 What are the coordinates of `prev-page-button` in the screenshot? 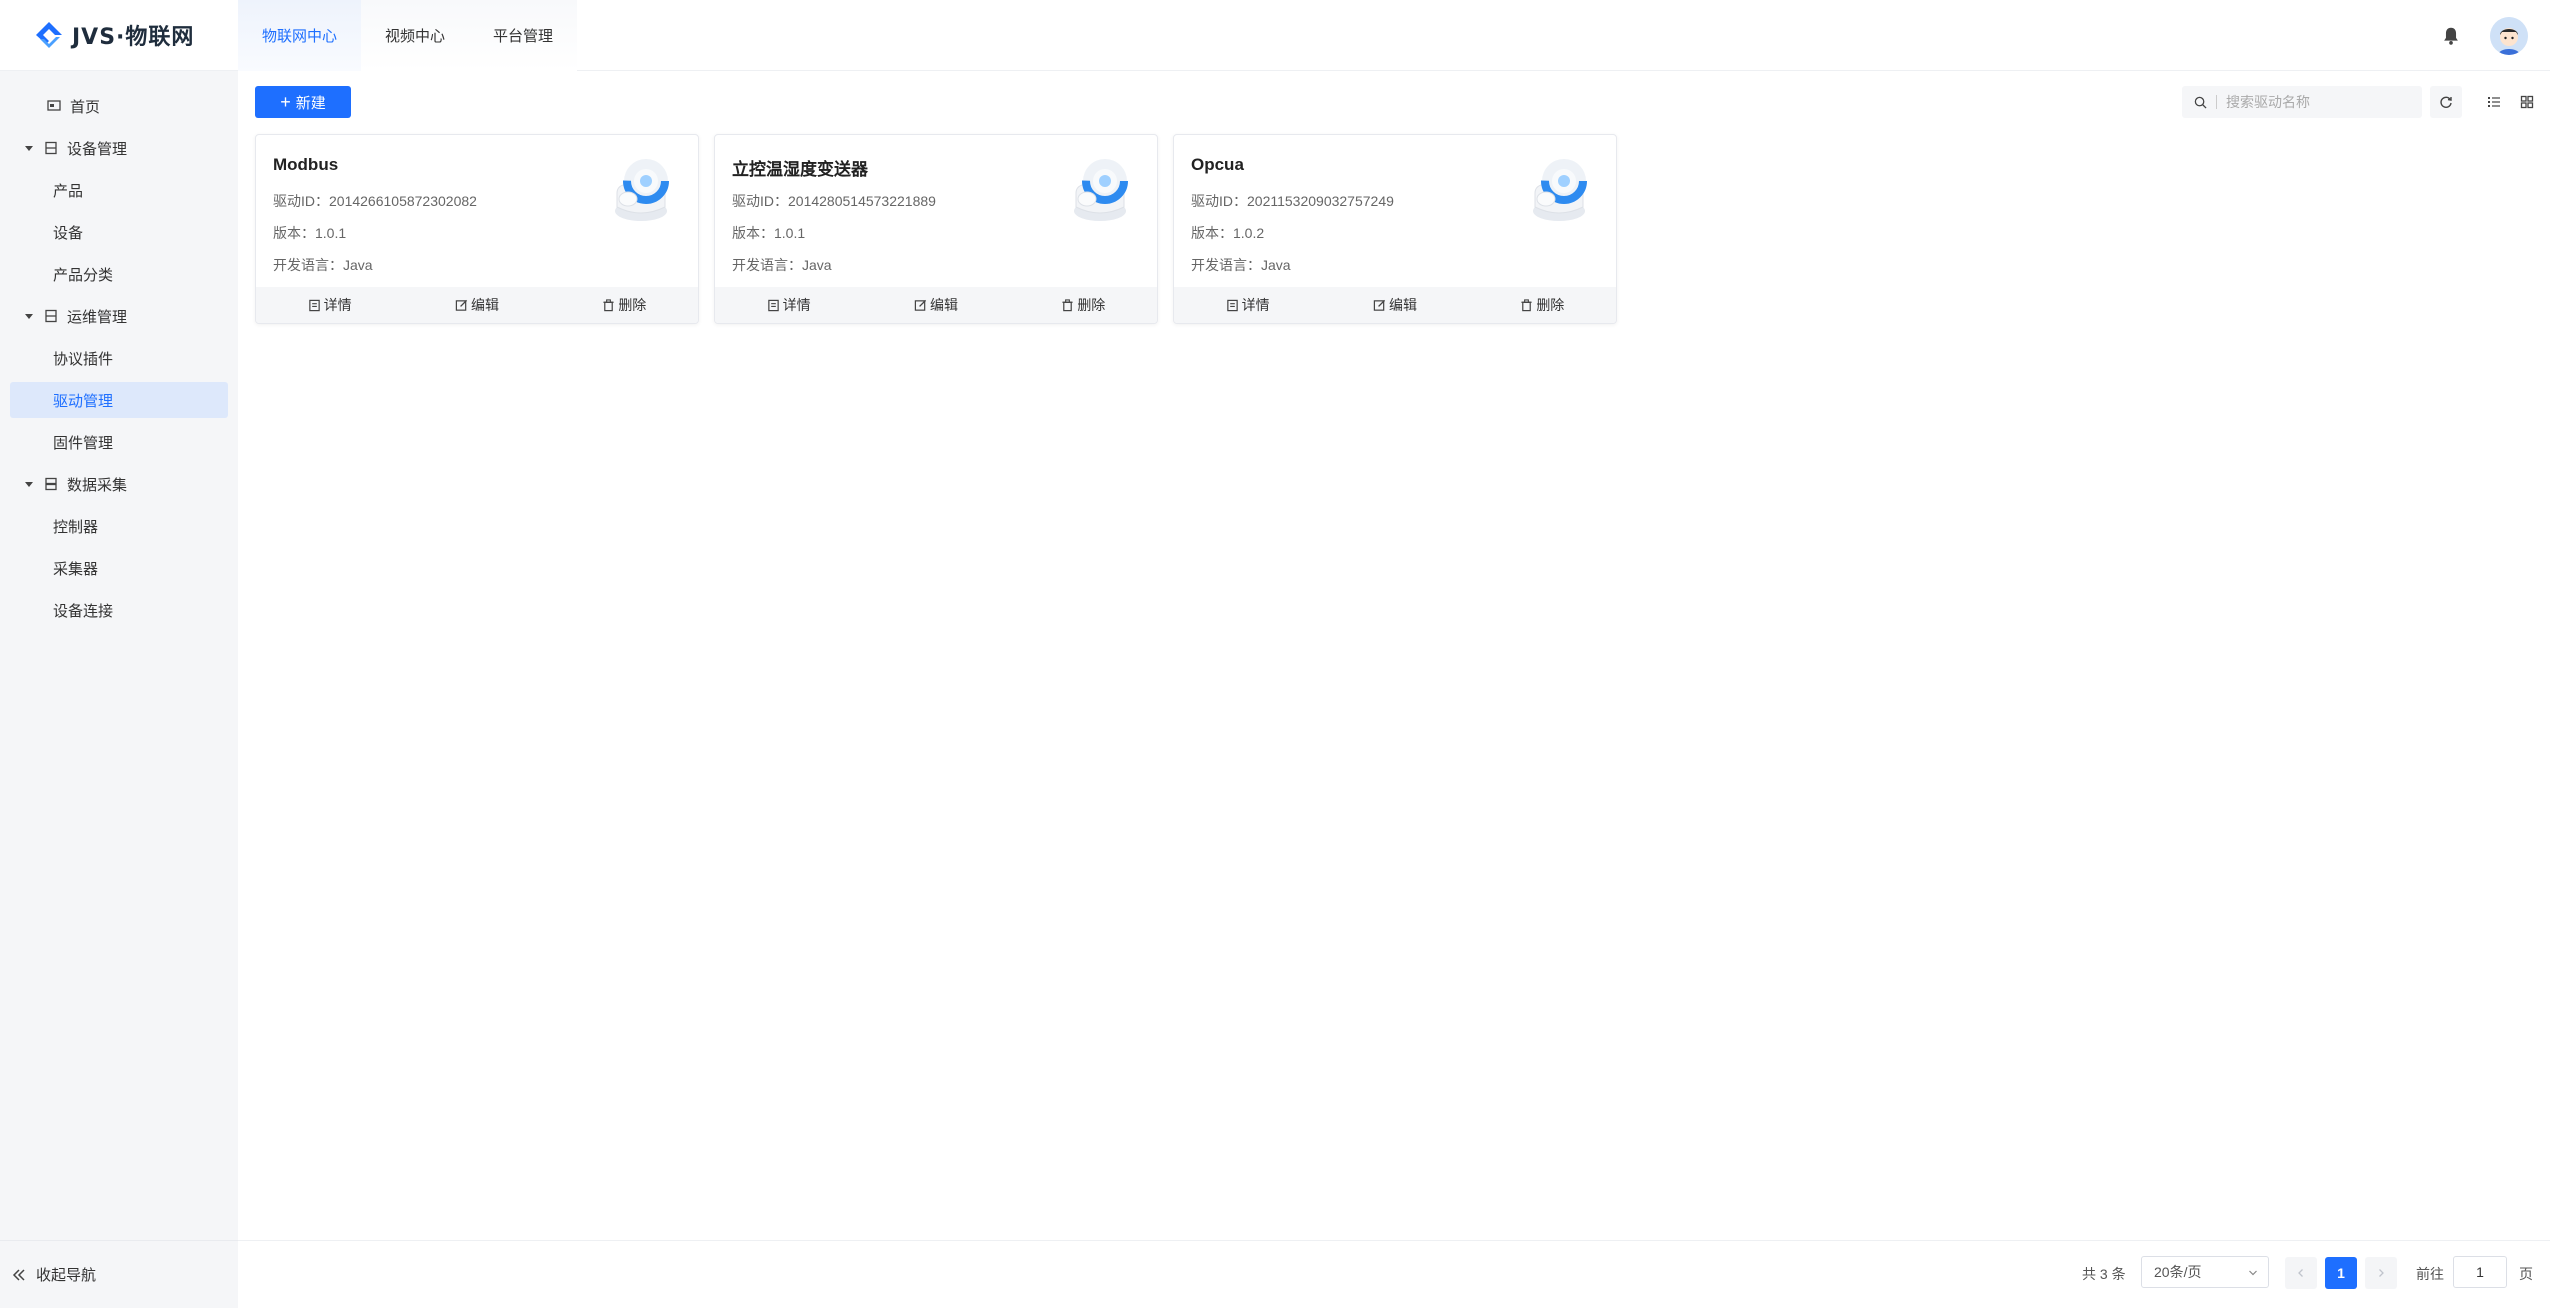 It's located at (2301, 1273).